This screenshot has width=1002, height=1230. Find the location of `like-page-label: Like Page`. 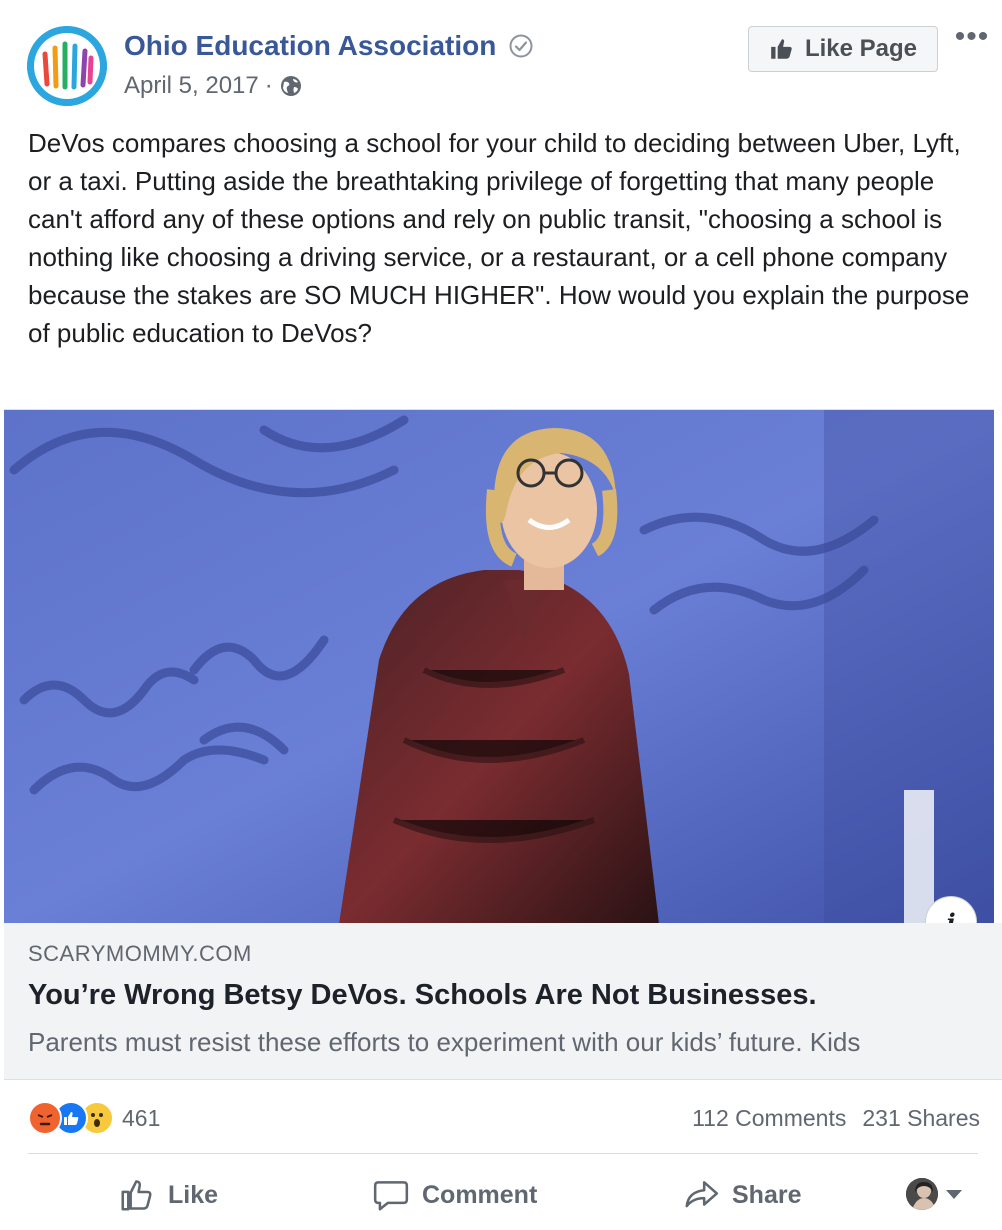

like-page-label: Like Page is located at coordinates (861, 48).